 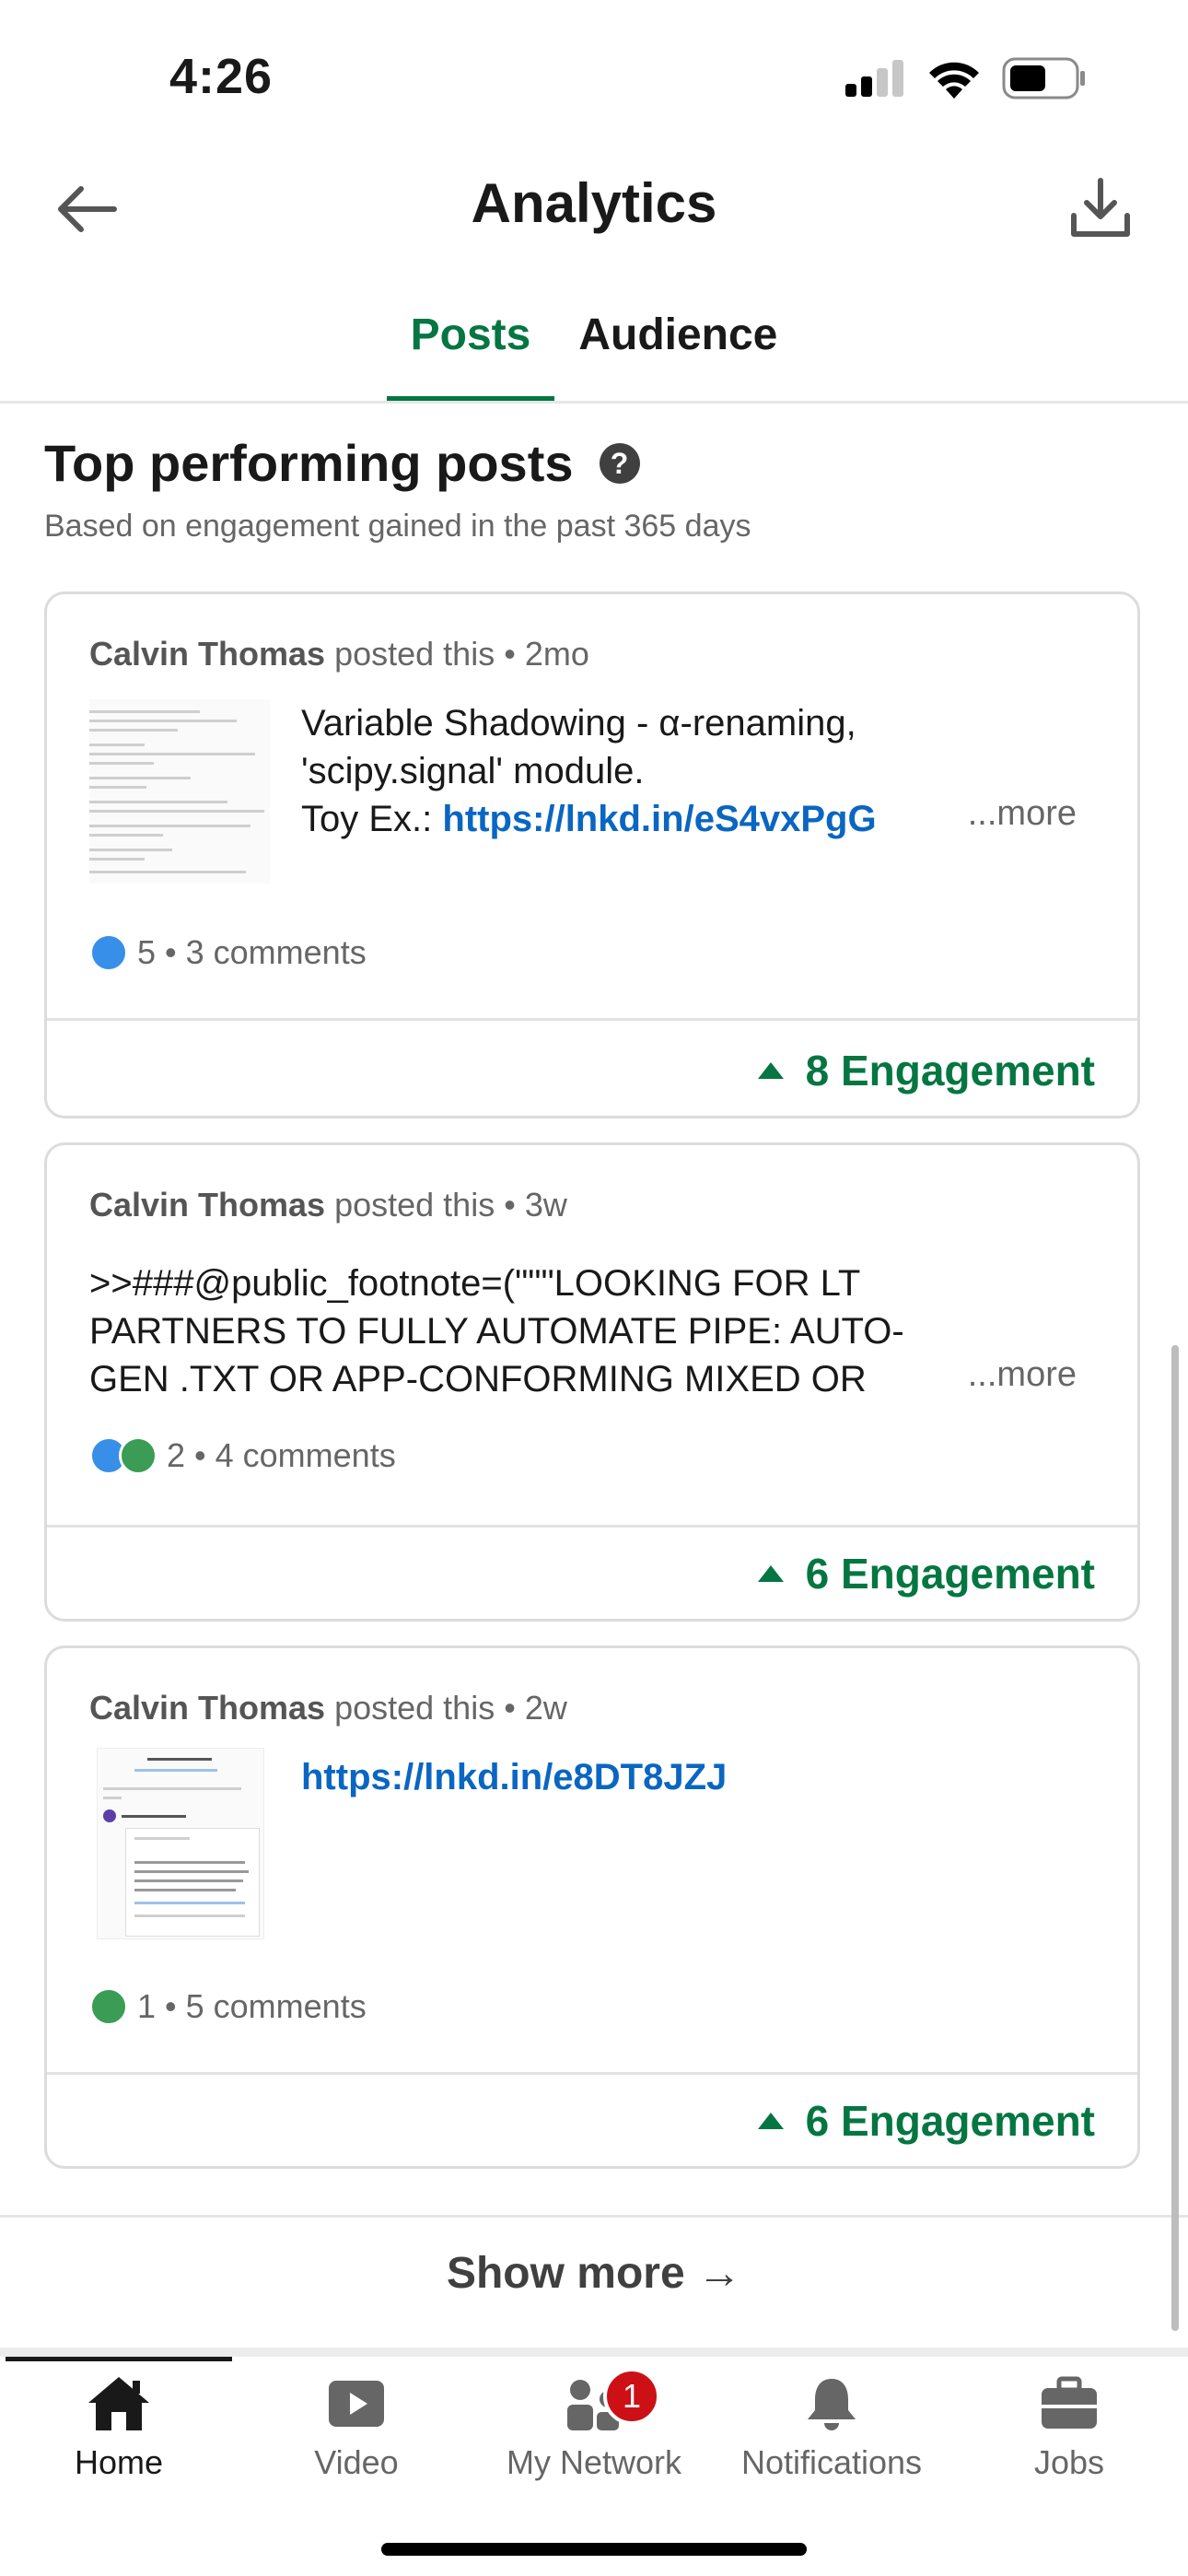 What do you see at coordinates (594, 2273) in the screenshot?
I see `show-more-button: Show more →` at bounding box center [594, 2273].